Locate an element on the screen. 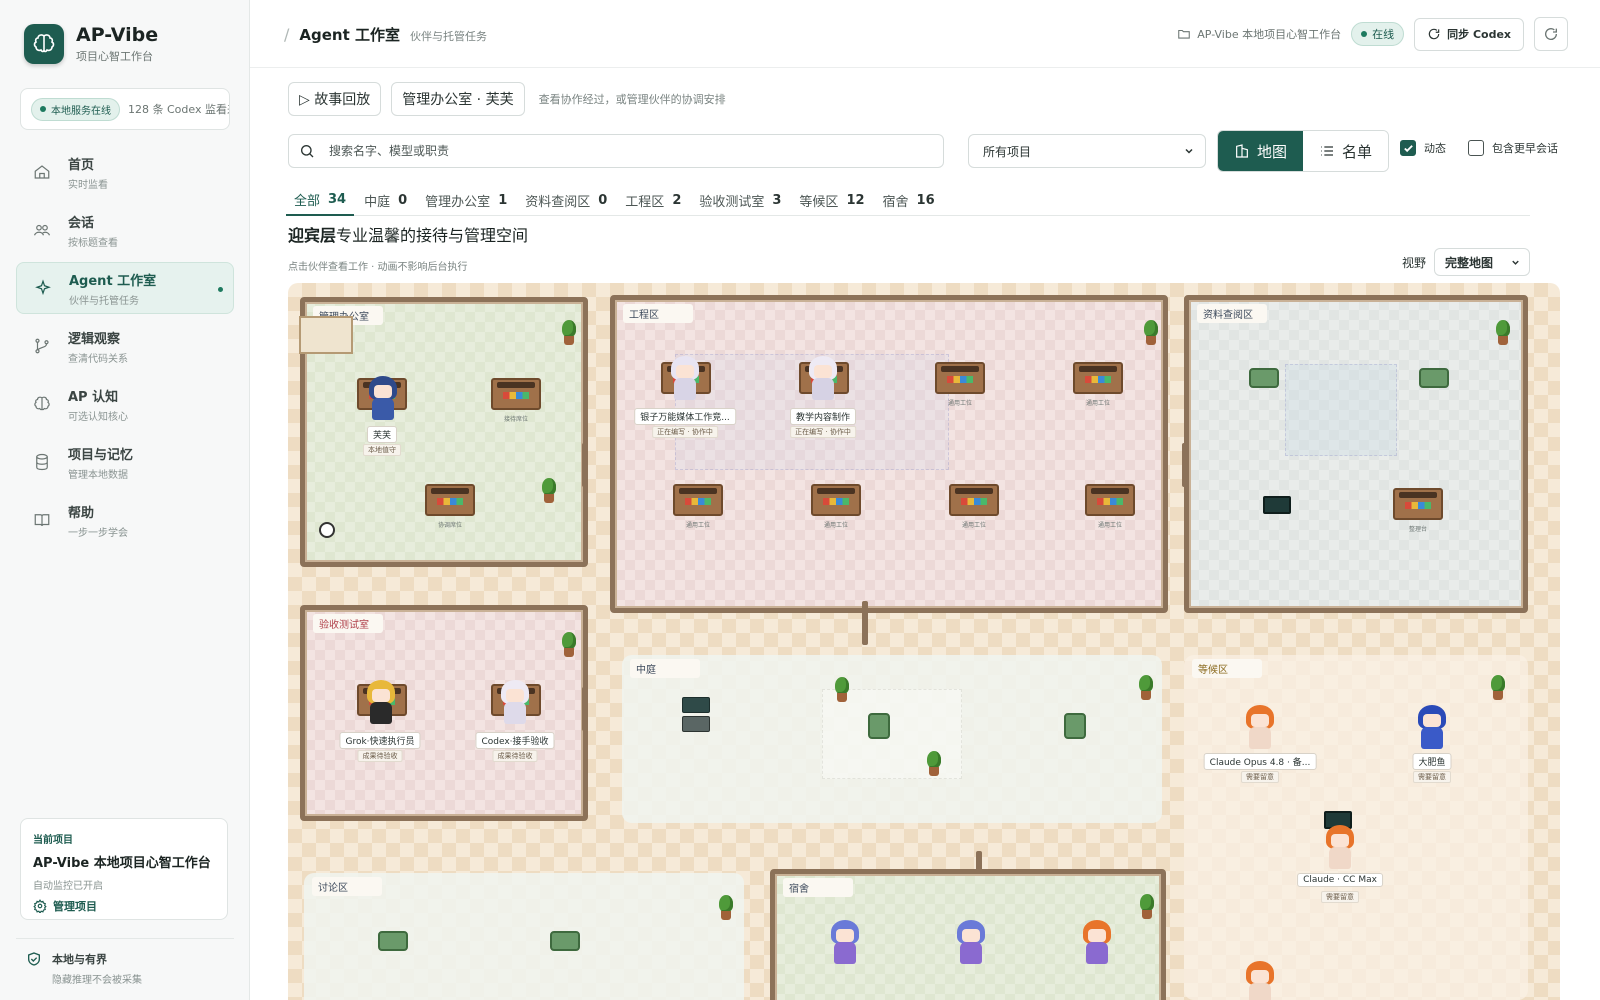 The height and width of the screenshot is (1000, 1600). tab-dorm: 宿舍 16 is located at coordinates (909, 200).